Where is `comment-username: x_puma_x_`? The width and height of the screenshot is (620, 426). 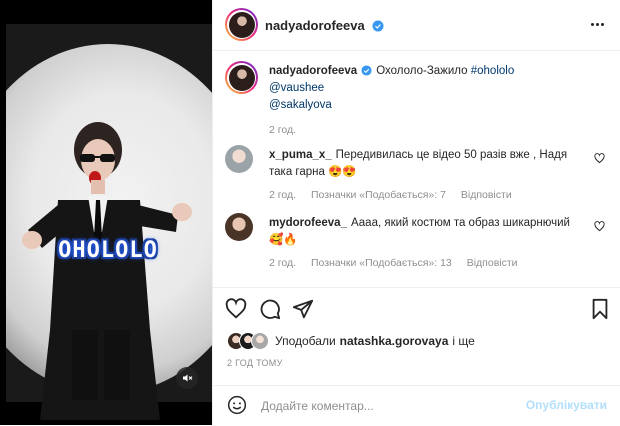 comment-username: x_puma_x_ is located at coordinates (300, 155).